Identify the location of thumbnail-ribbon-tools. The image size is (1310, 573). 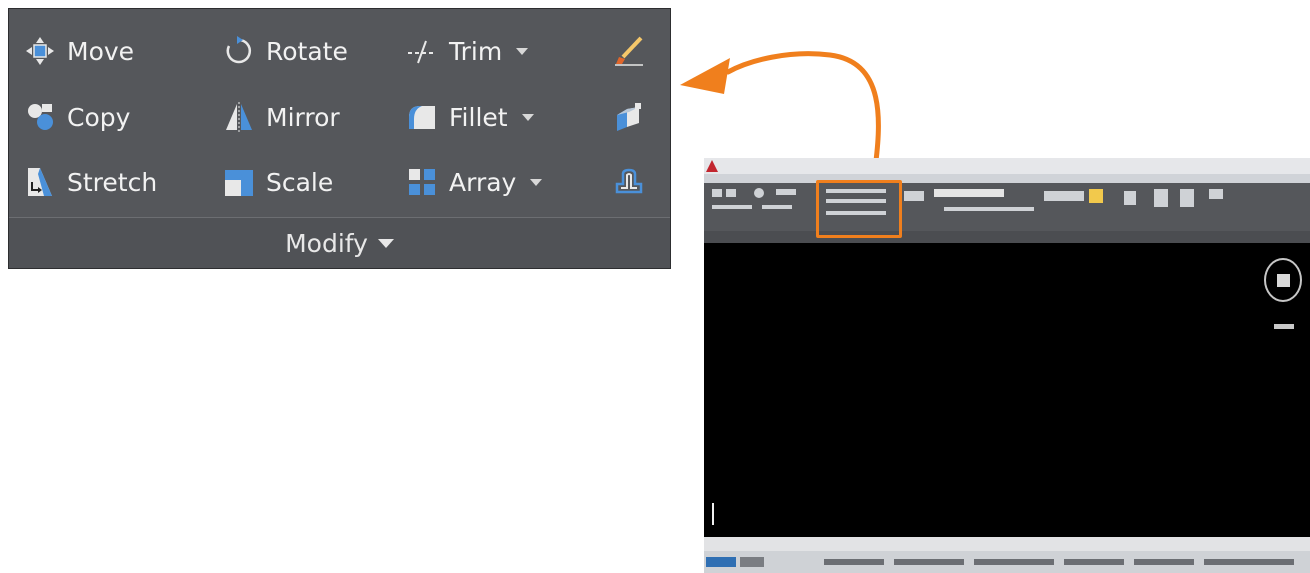
(967, 201).